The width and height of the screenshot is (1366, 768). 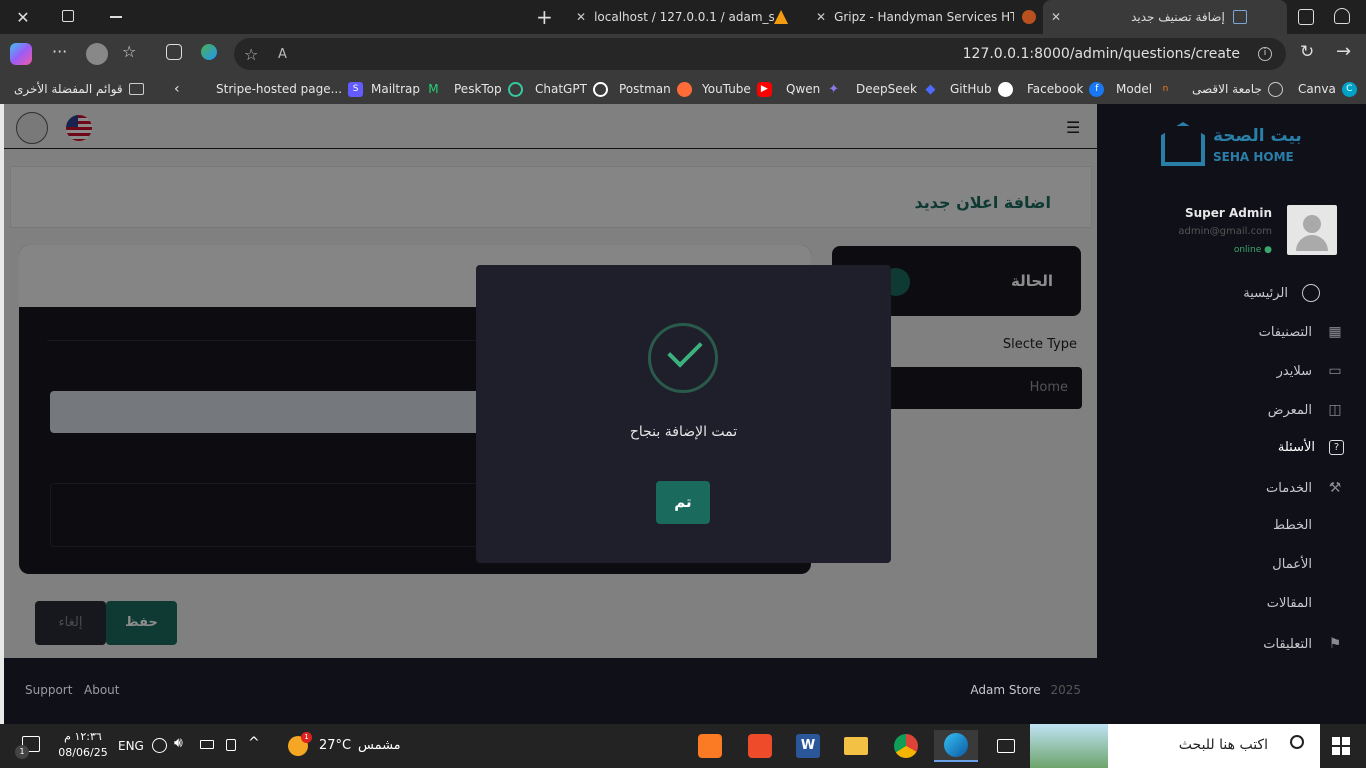 I want to click on sidebar-item-label: الأعمال, so click(x=1292, y=564).